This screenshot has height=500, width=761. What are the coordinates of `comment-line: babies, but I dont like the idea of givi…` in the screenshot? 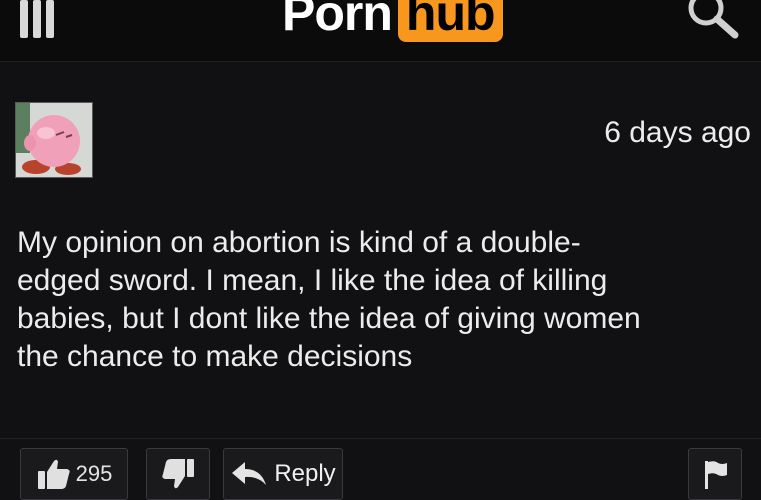 It's located at (329, 318).